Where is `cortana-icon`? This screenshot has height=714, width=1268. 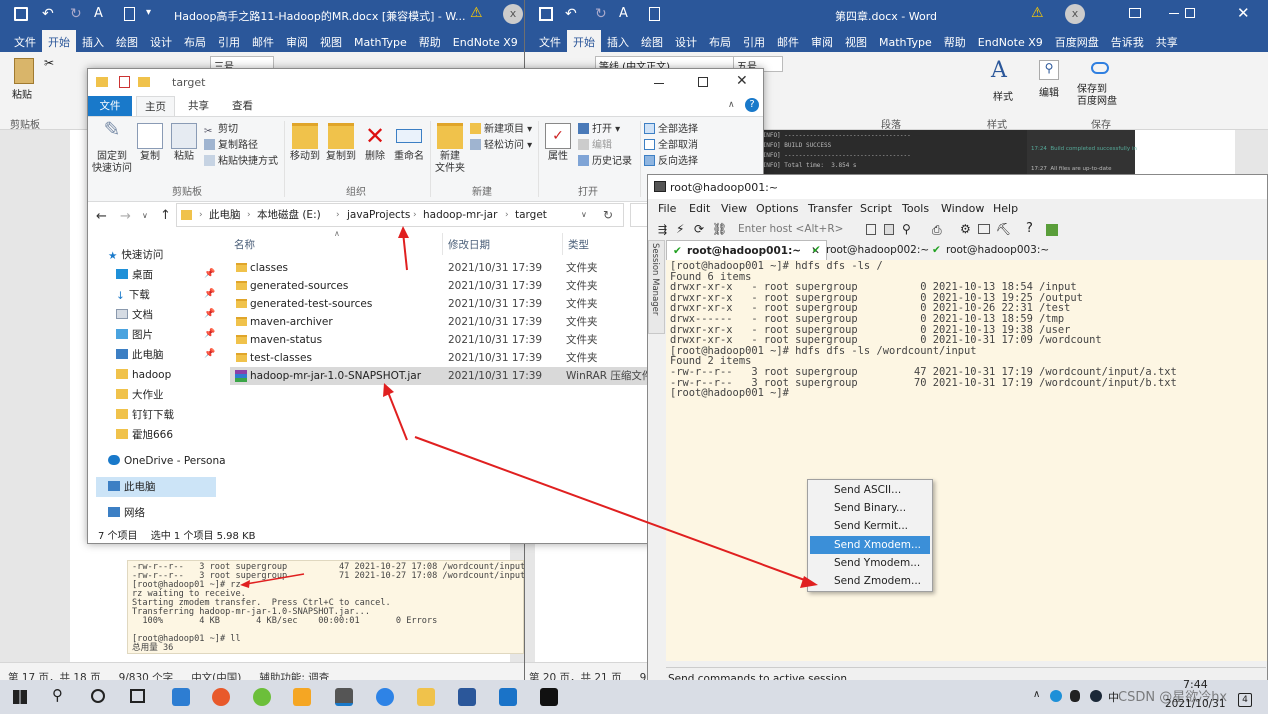 cortana-icon is located at coordinates (98, 696).